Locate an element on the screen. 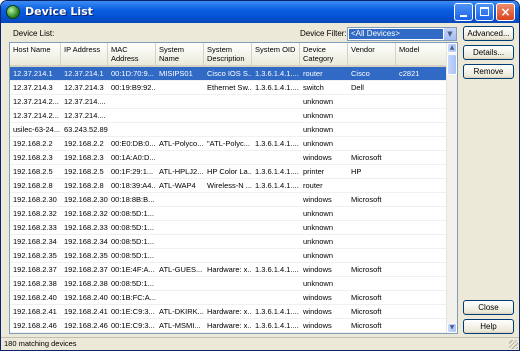 This screenshot has width=520, height=351. column-header-mac-address: MAC Address is located at coordinates (132, 54).